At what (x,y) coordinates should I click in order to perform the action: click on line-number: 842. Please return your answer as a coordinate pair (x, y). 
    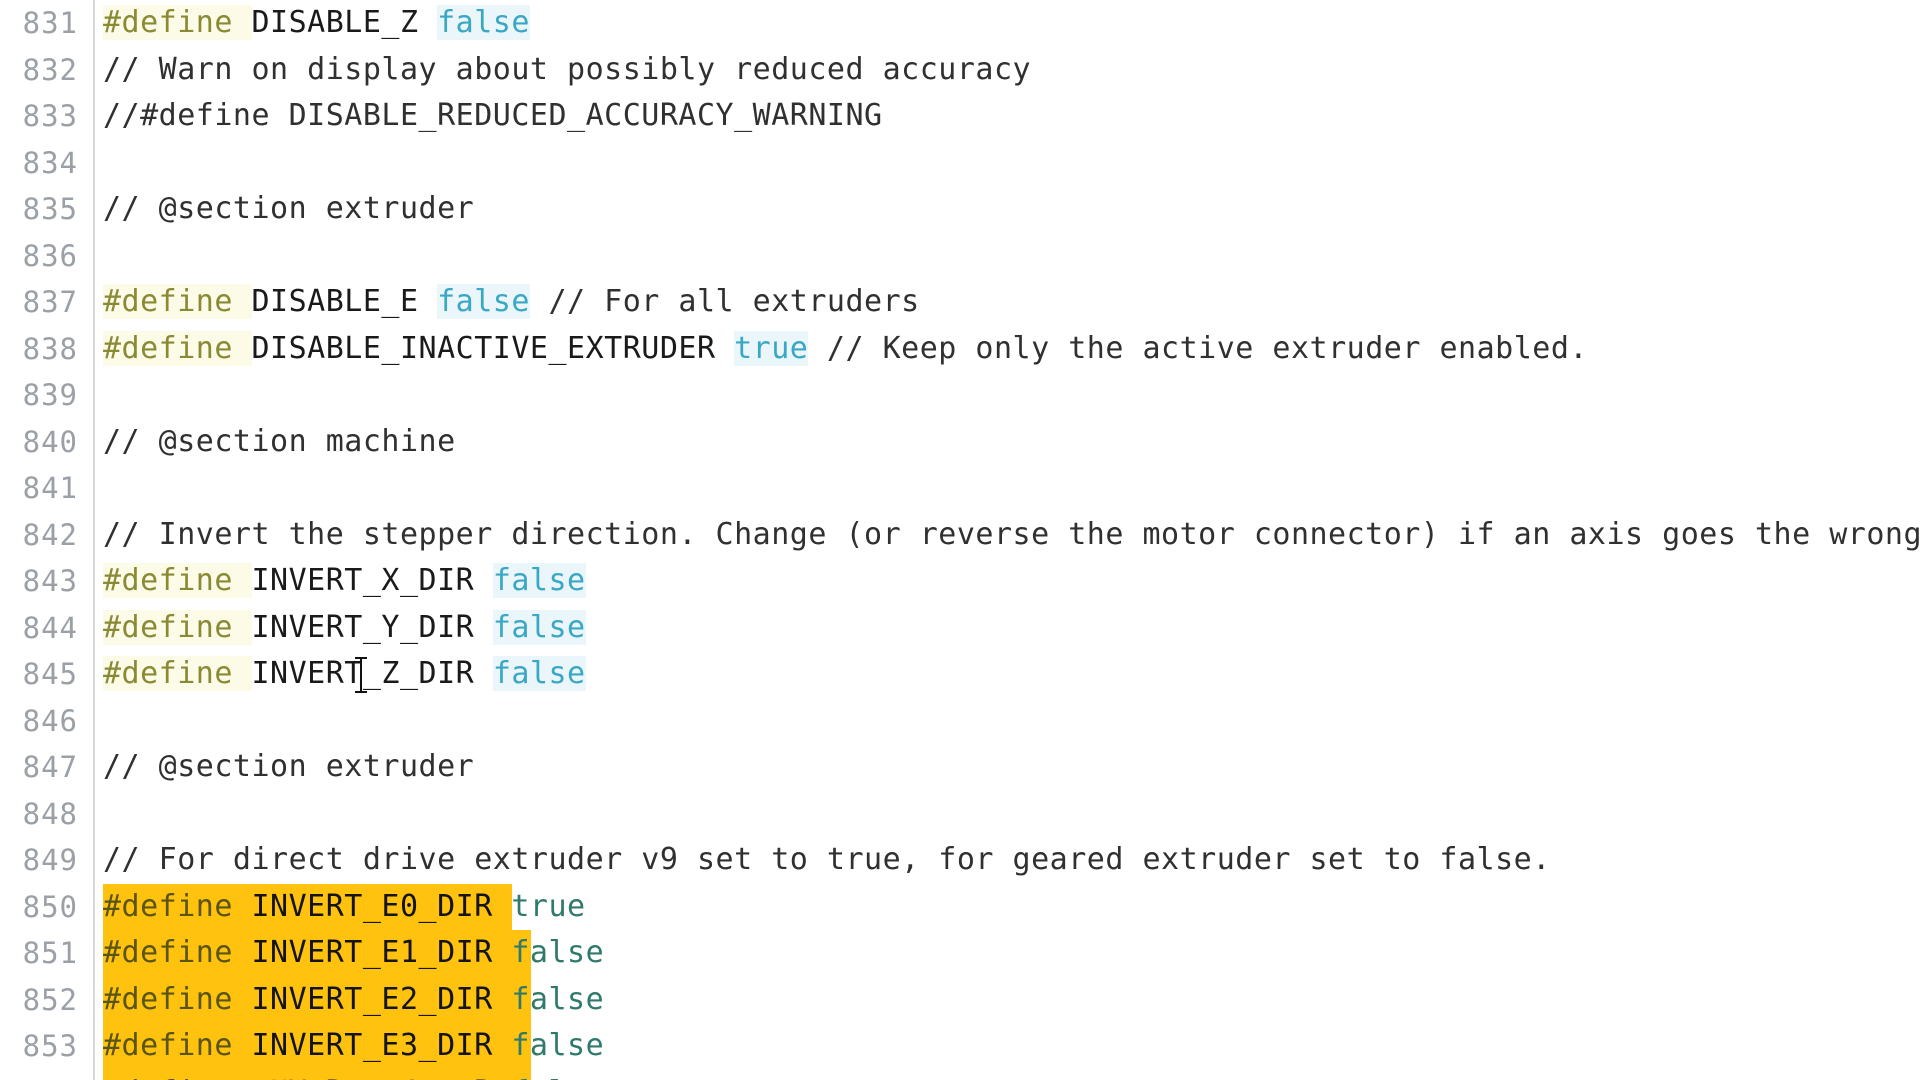
    Looking at the image, I should click on (50, 534).